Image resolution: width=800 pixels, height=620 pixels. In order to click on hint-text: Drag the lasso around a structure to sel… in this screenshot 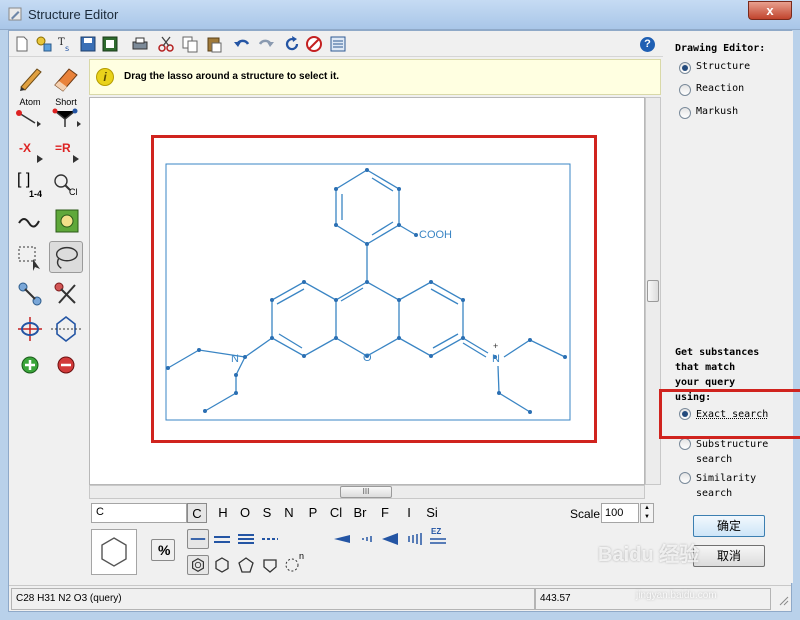, I will do `click(232, 76)`.